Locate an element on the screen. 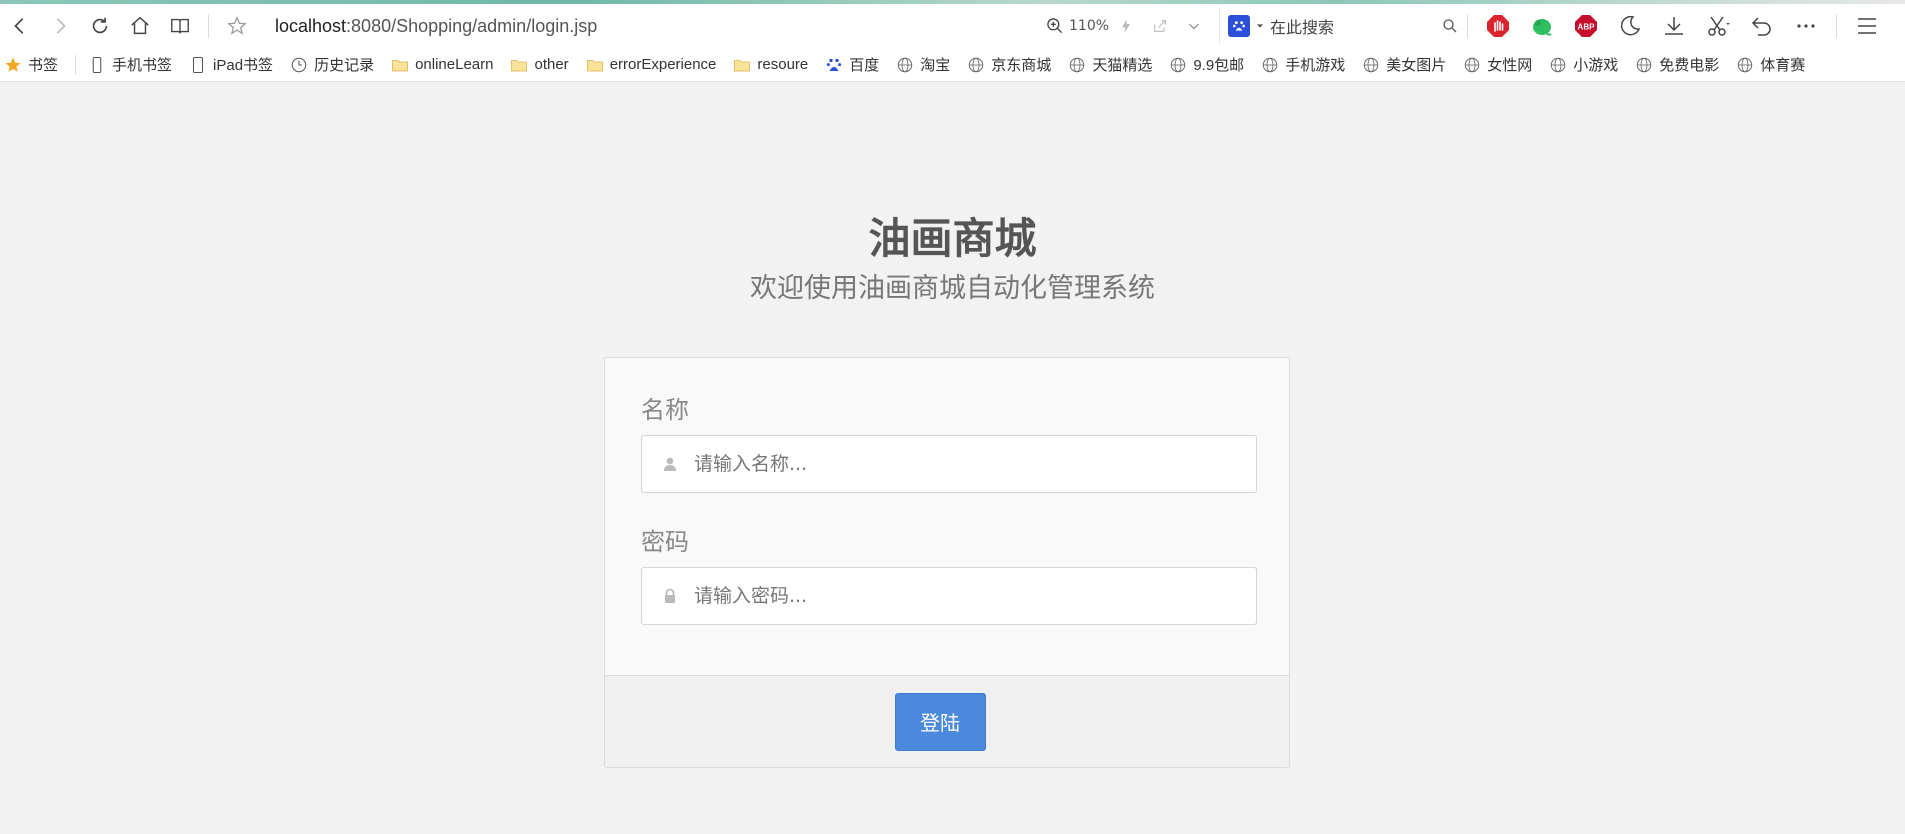  bookmark-label: 京东商城 is located at coordinates (1021, 65).